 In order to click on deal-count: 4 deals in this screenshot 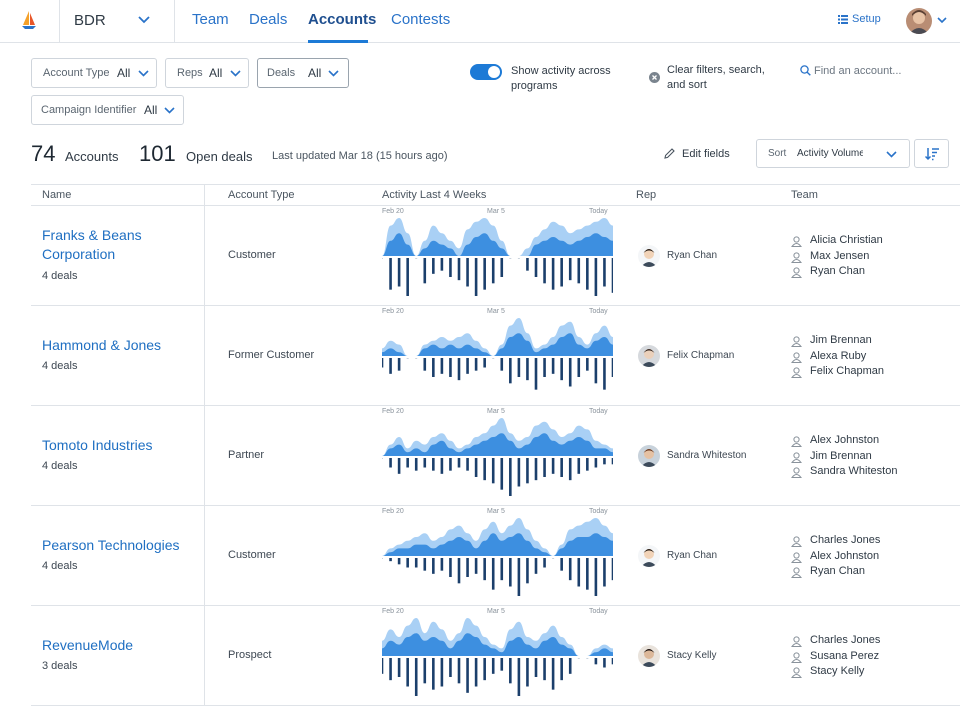, I will do `click(60, 276)`.